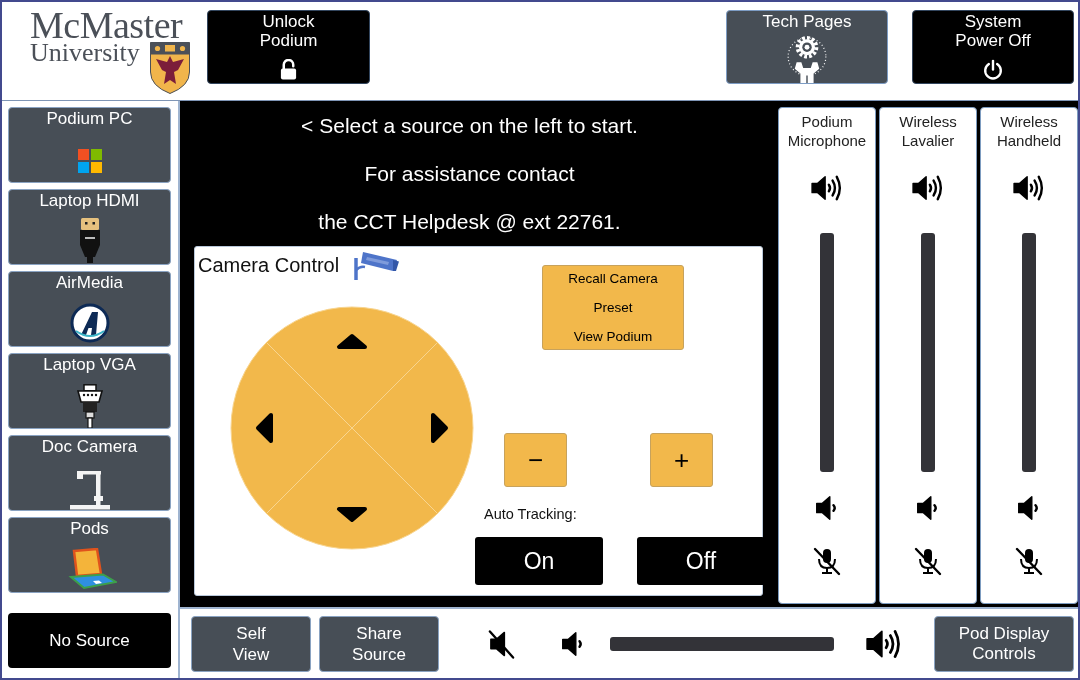 The height and width of the screenshot is (680, 1080). What do you see at coordinates (613, 307) in the screenshot?
I see `camera-preset-button: Recall Camera Preset View Podium` at bounding box center [613, 307].